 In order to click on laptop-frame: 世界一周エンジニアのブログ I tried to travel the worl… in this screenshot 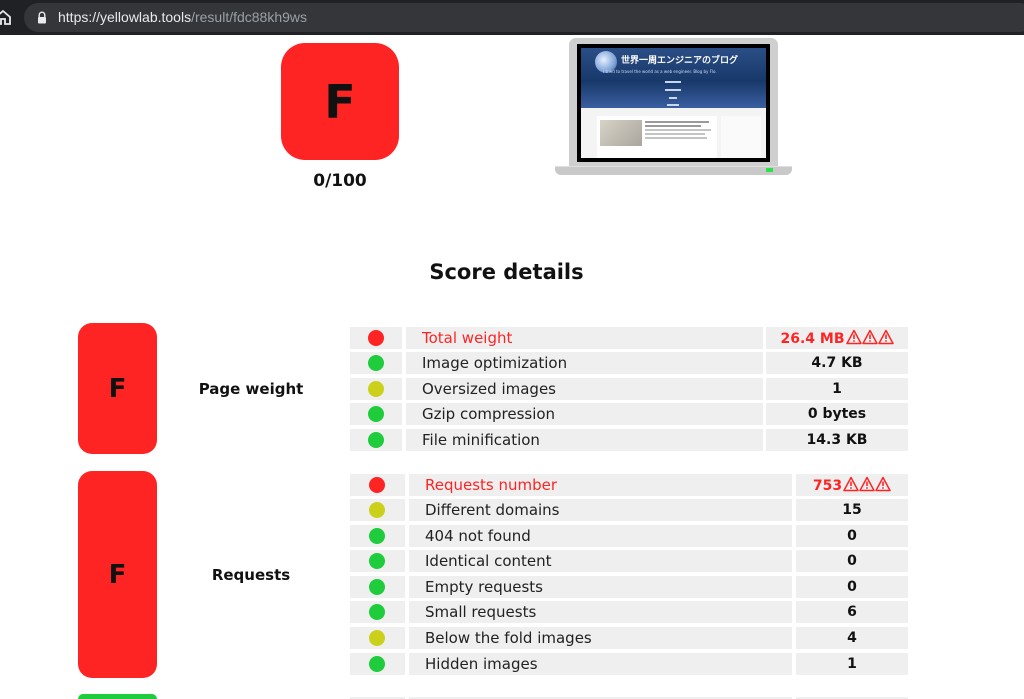, I will do `click(673, 102)`.